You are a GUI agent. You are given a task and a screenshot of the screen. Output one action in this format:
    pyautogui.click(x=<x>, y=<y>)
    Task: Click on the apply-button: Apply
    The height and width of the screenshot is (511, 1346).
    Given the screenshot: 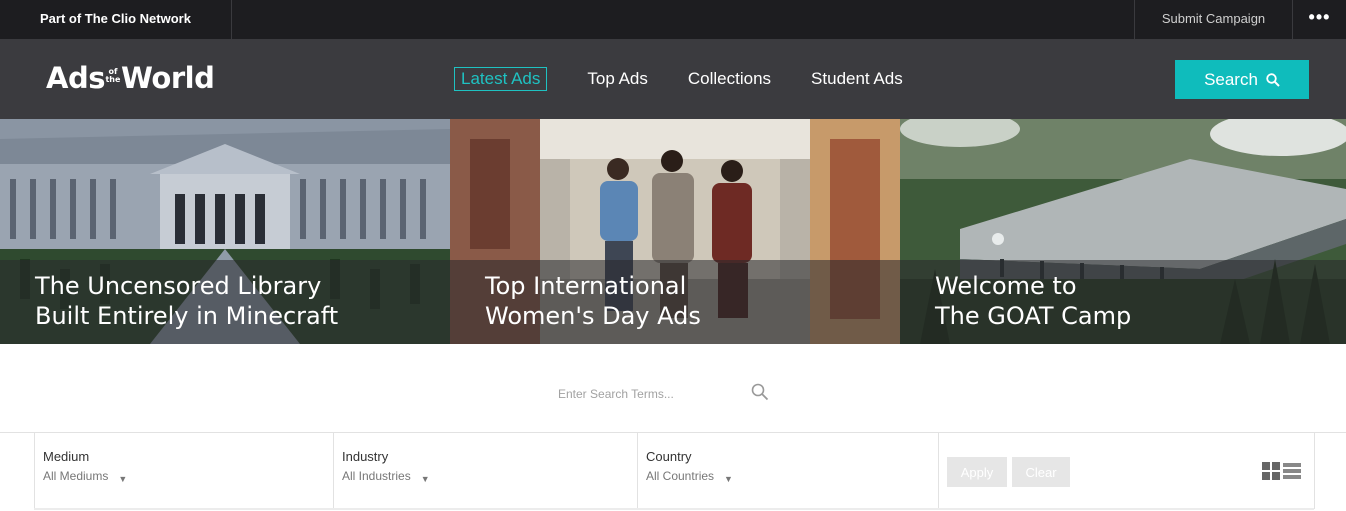 What is the action you would take?
    pyautogui.click(x=977, y=472)
    